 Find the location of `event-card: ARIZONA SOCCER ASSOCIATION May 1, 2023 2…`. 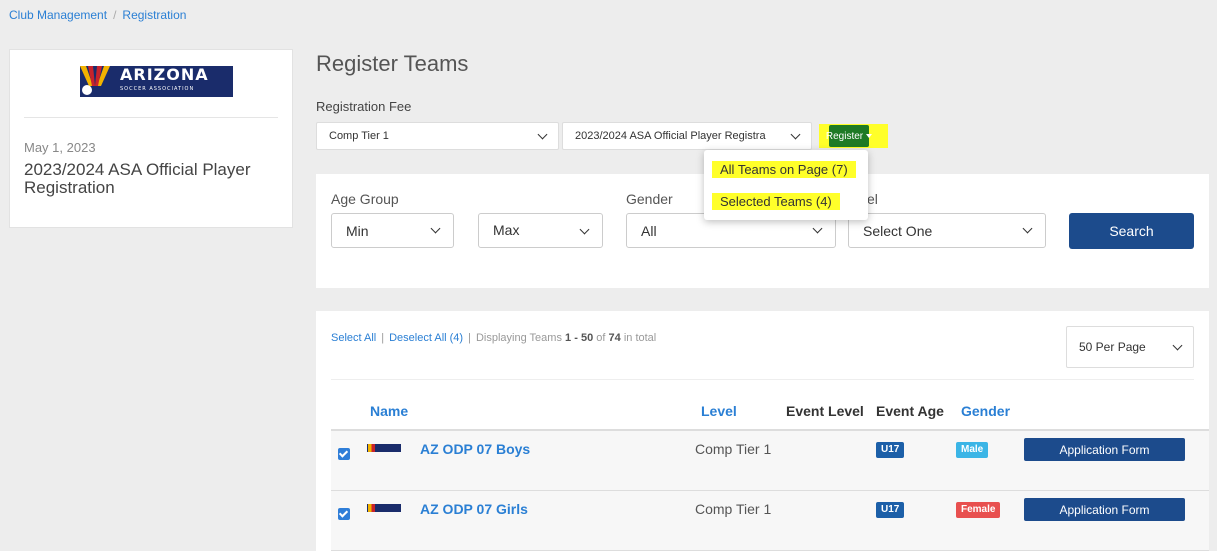

event-card: ARIZONA SOCCER ASSOCIATION May 1, 2023 2… is located at coordinates (151, 138).